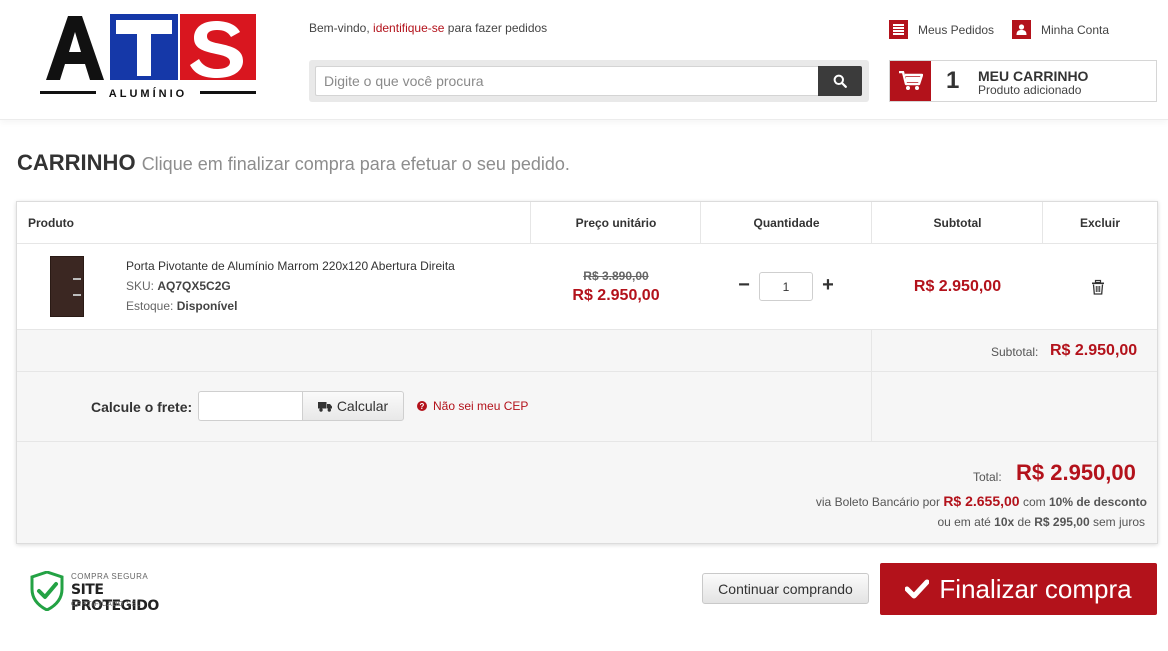 The width and height of the screenshot is (1168, 651). What do you see at coordinates (1062, 522) in the screenshot?
I see `installments-value: R$ 295,00` at bounding box center [1062, 522].